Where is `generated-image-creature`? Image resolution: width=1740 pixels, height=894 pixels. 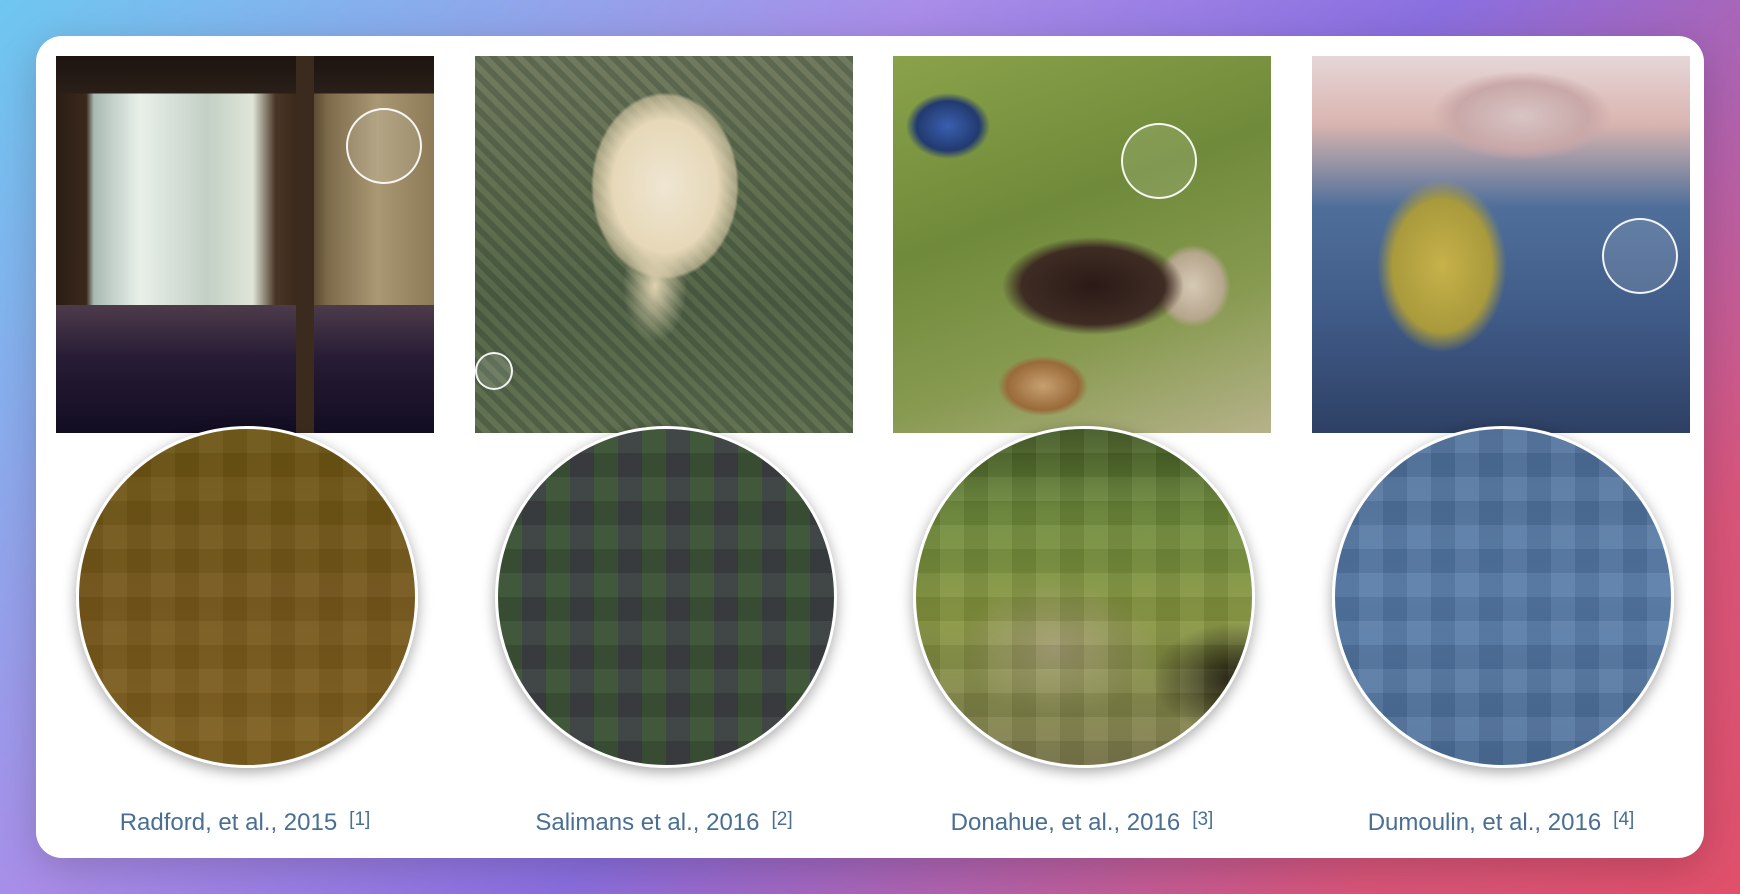
generated-image-creature is located at coordinates (1082, 244).